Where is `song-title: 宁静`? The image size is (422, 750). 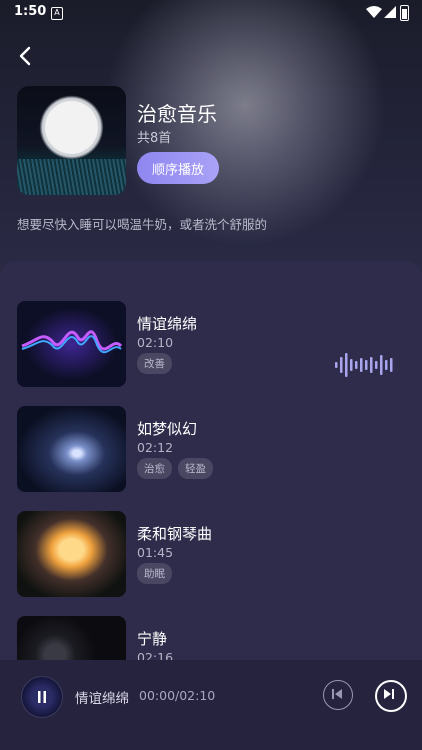 song-title: 宁静 is located at coordinates (152, 639).